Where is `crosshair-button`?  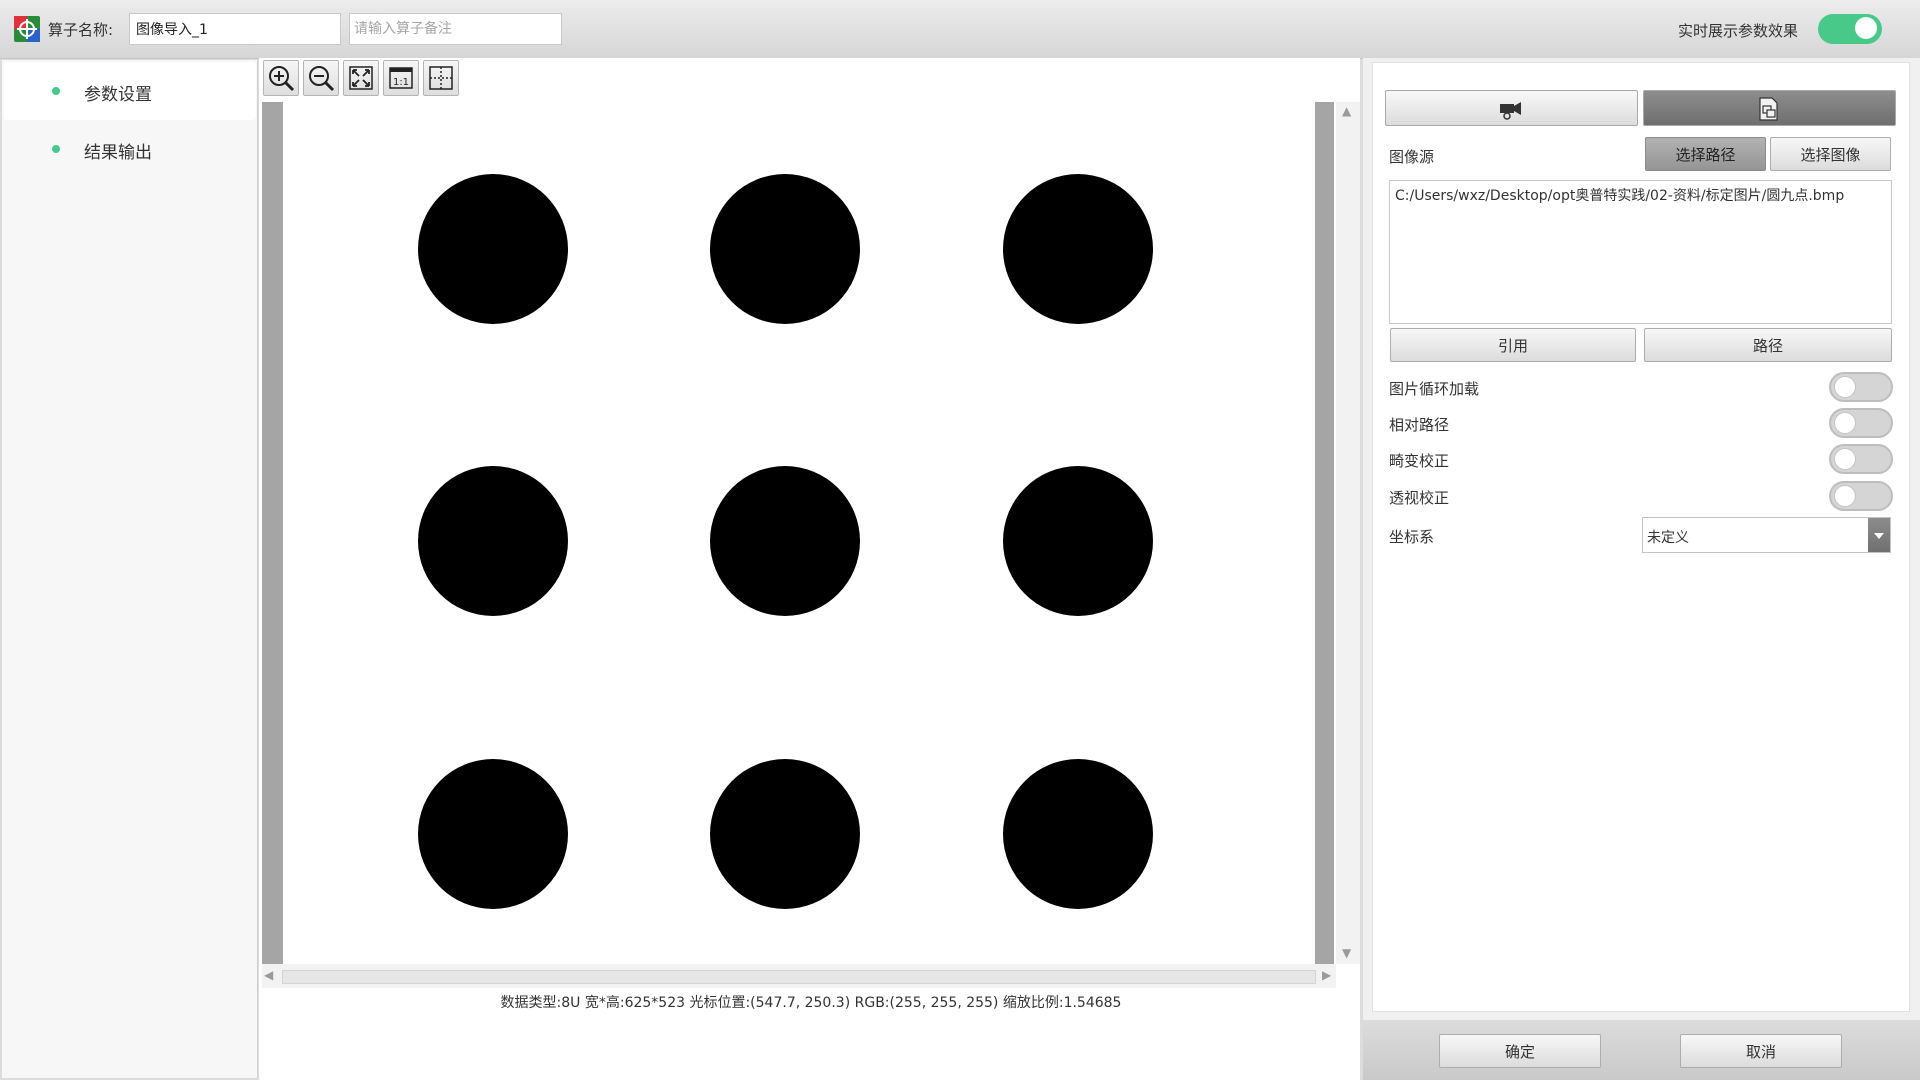 crosshair-button is located at coordinates (441, 78).